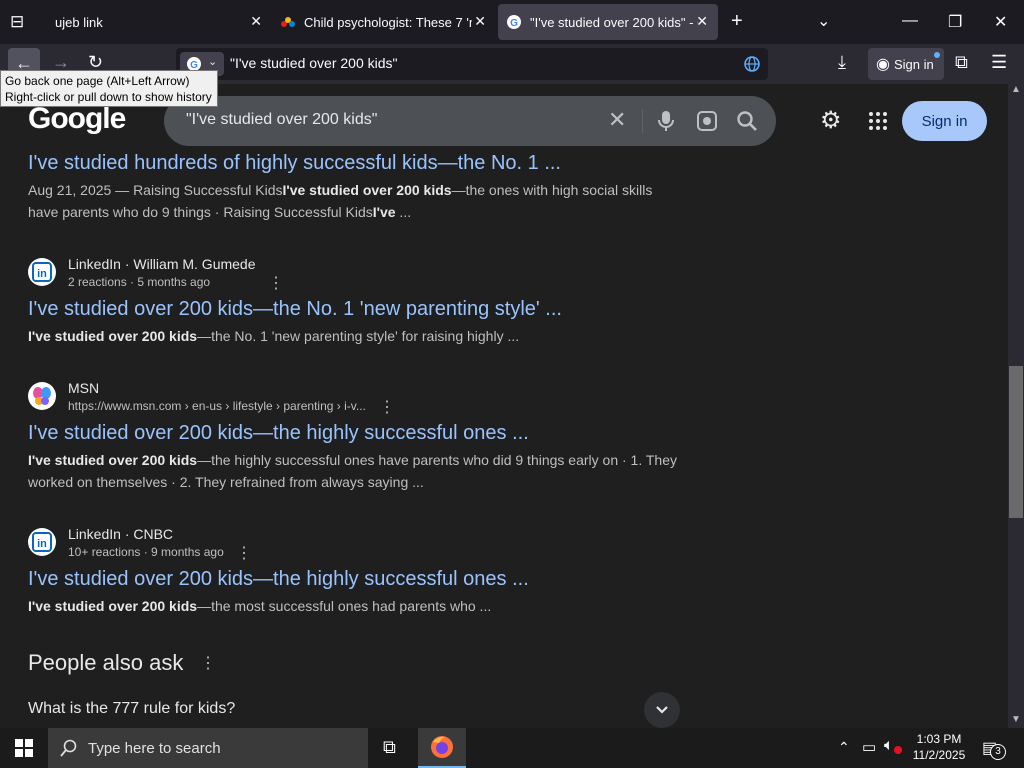 The width and height of the screenshot is (1024, 768). Describe the element at coordinates (1016, 442) in the screenshot. I see `scroll-thumb` at that location.